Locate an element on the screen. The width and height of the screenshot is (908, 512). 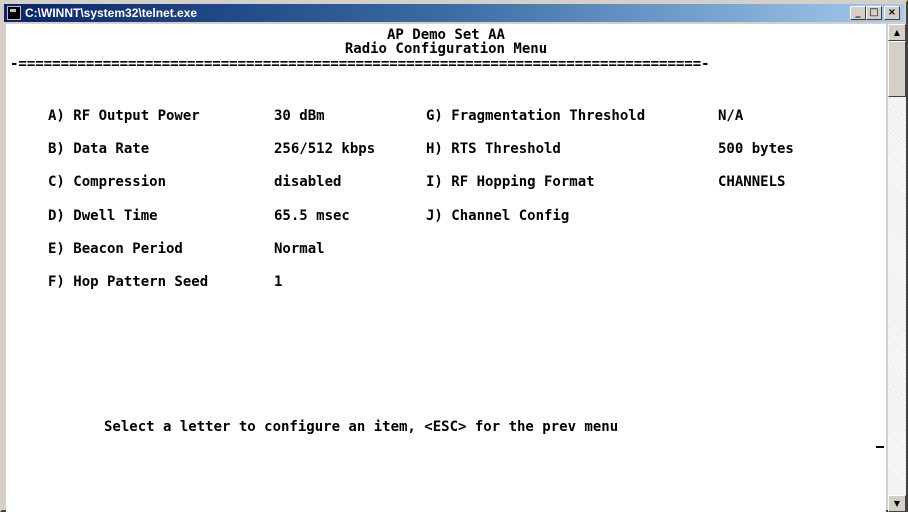
menu-item-dwell-time: D) Dwell Time is located at coordinates (103, 216).